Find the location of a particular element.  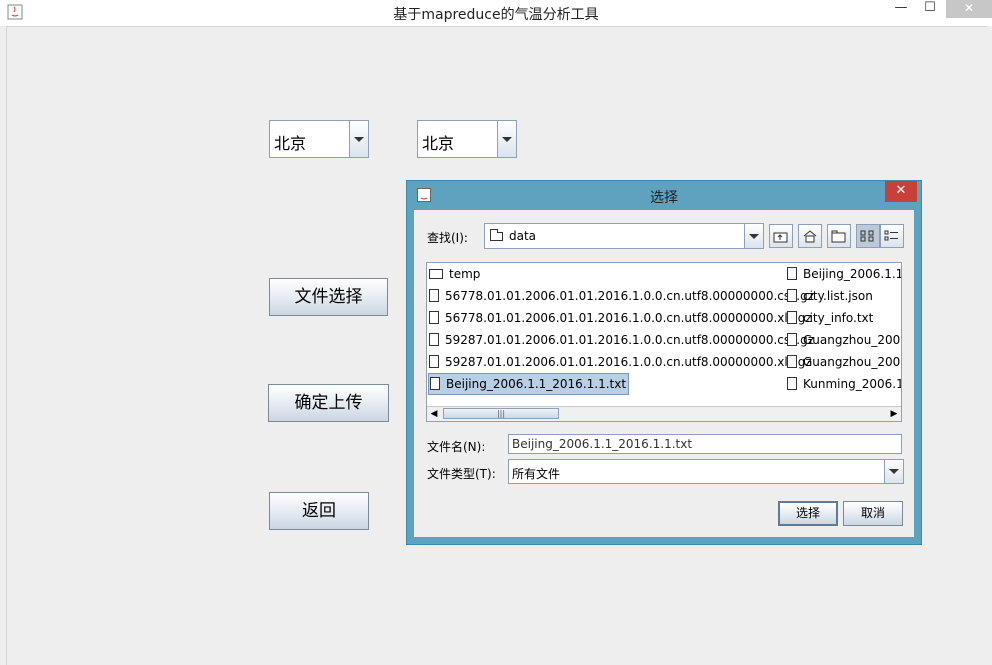

title-bar: 基于mapreduce的气温分析工具 — ☐ ✕ is located at coordinates (496, 13).